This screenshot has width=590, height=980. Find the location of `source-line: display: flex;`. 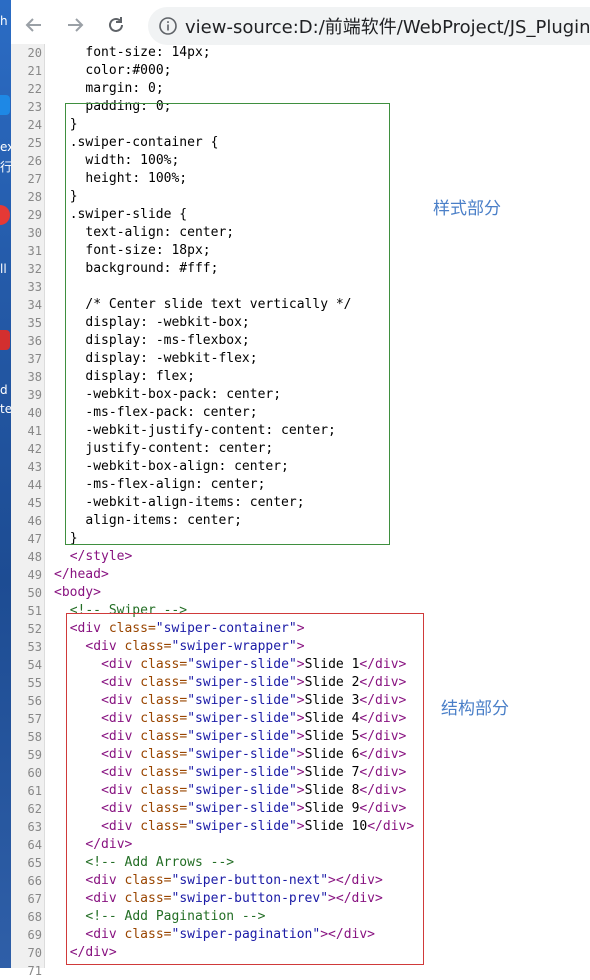

source-line: display: flex; is located at coordinates (140, 377).